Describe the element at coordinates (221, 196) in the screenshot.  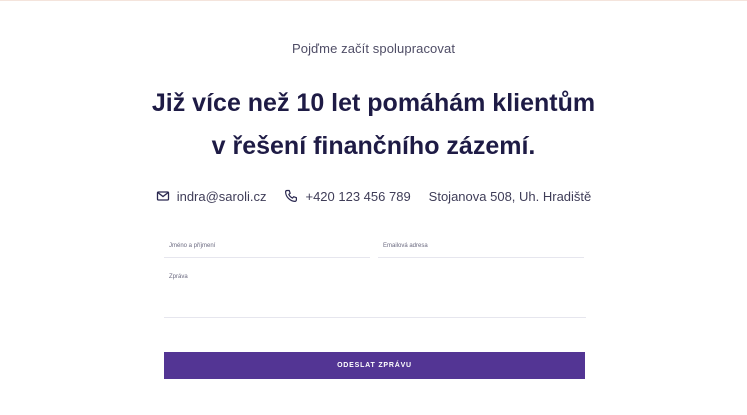
I see `email-text: indra@saroli.cz` at that location.